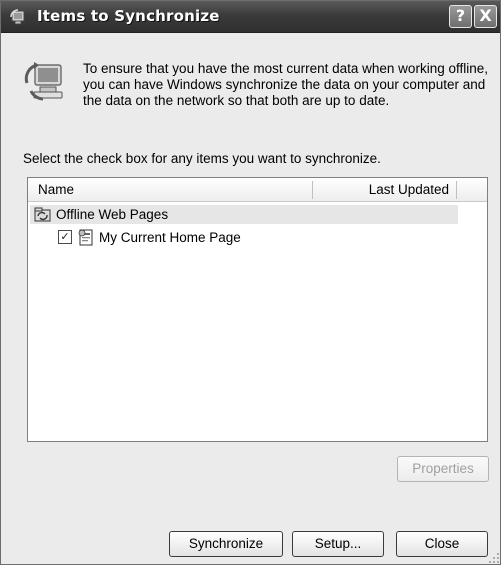  Describe the element at coordinates (112, 214) in the screenshot. I see `group-label: Offline Web Pages` at that location.